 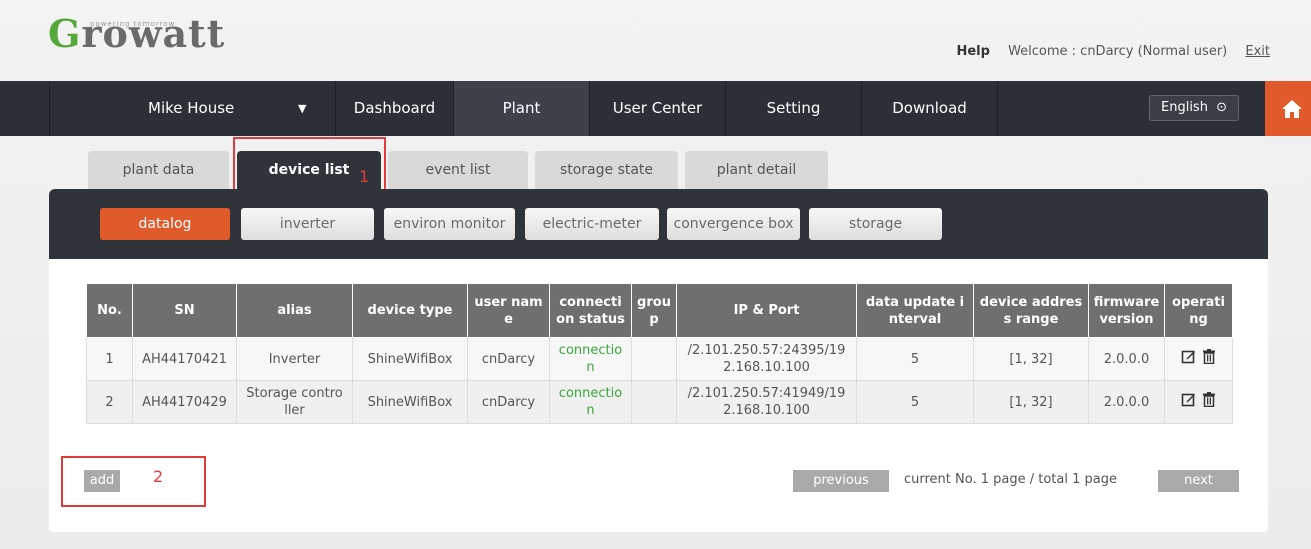 I want to click on col-operating: operati ng, so click(x=1198, y=310).